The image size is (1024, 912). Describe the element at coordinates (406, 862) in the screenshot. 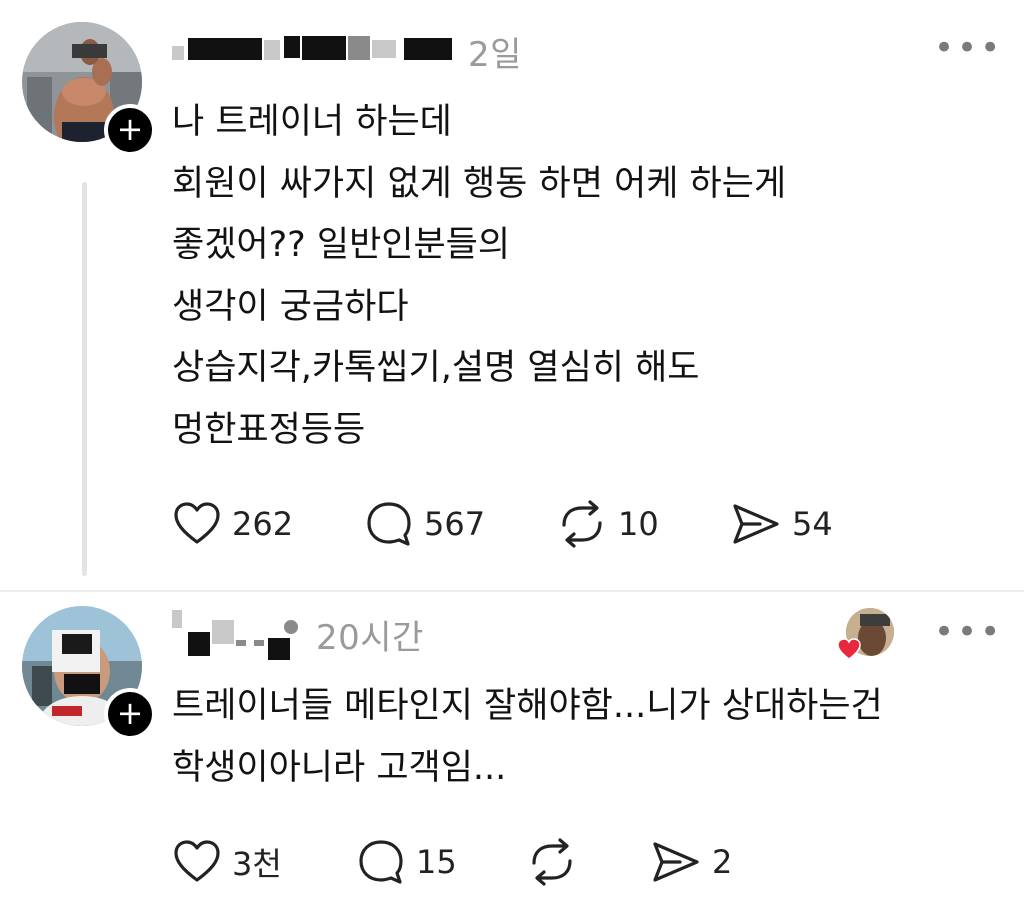

I see `reply-button: 15` at that location.